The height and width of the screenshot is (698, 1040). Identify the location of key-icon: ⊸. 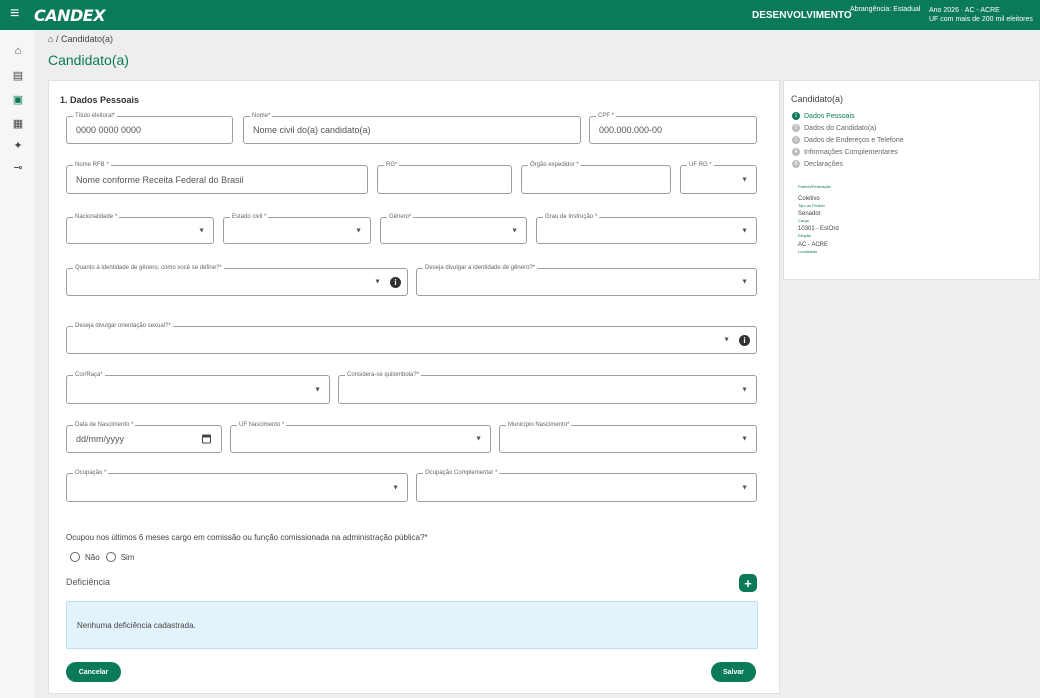
(18, 167).